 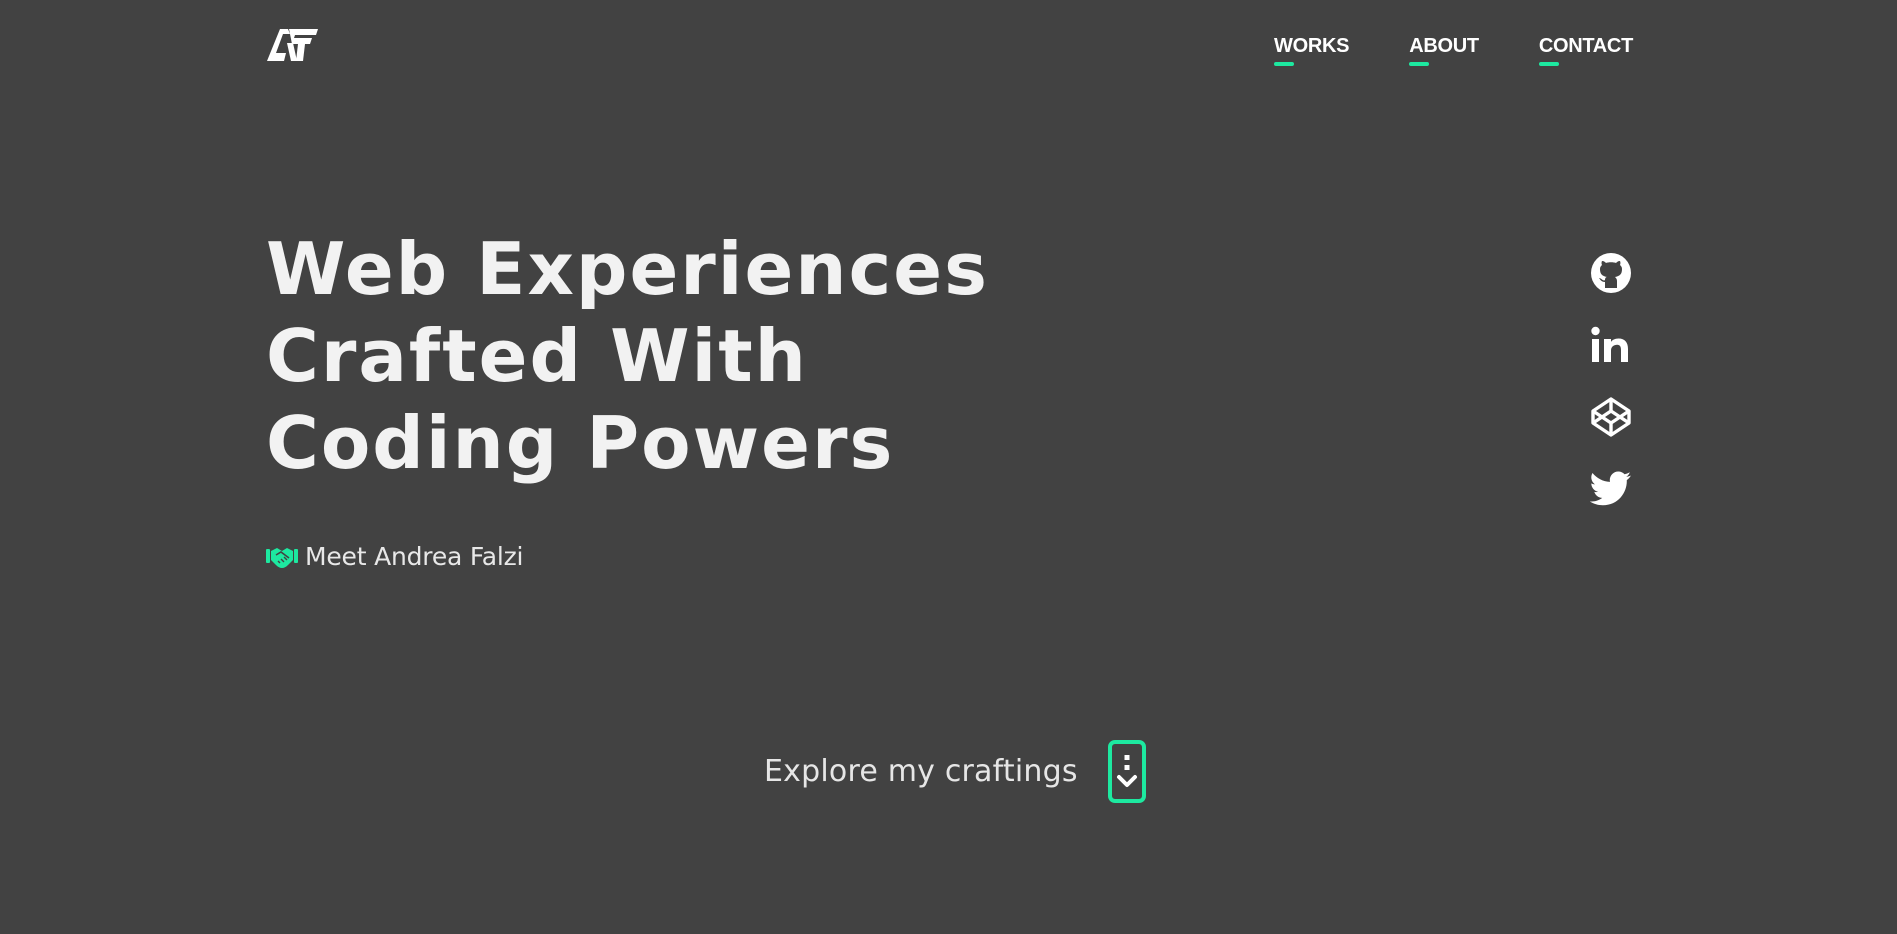 I want to click on social-codepen, so click(x=1611, y=417).